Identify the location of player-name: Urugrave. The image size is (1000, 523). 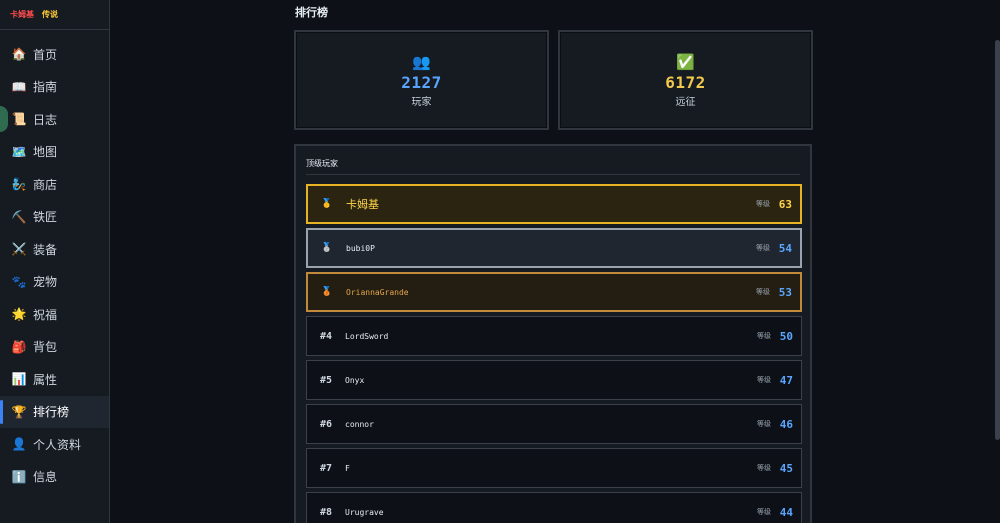
(364, 512).